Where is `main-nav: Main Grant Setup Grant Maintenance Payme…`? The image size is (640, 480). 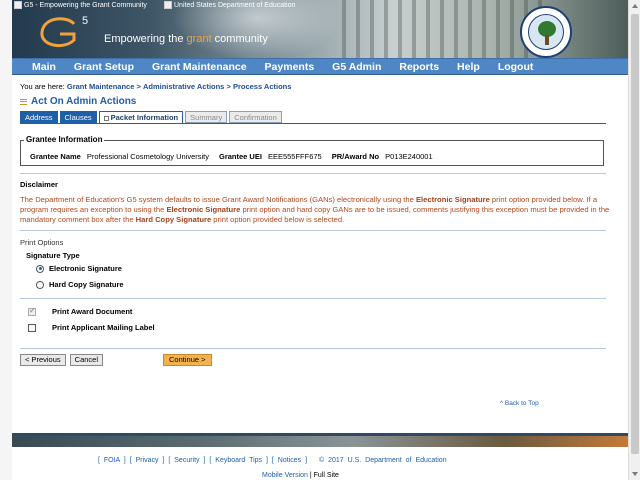 main-nav: Main Grant Setup Grant Maintenance Payme… is located at coordinates (320, 66).